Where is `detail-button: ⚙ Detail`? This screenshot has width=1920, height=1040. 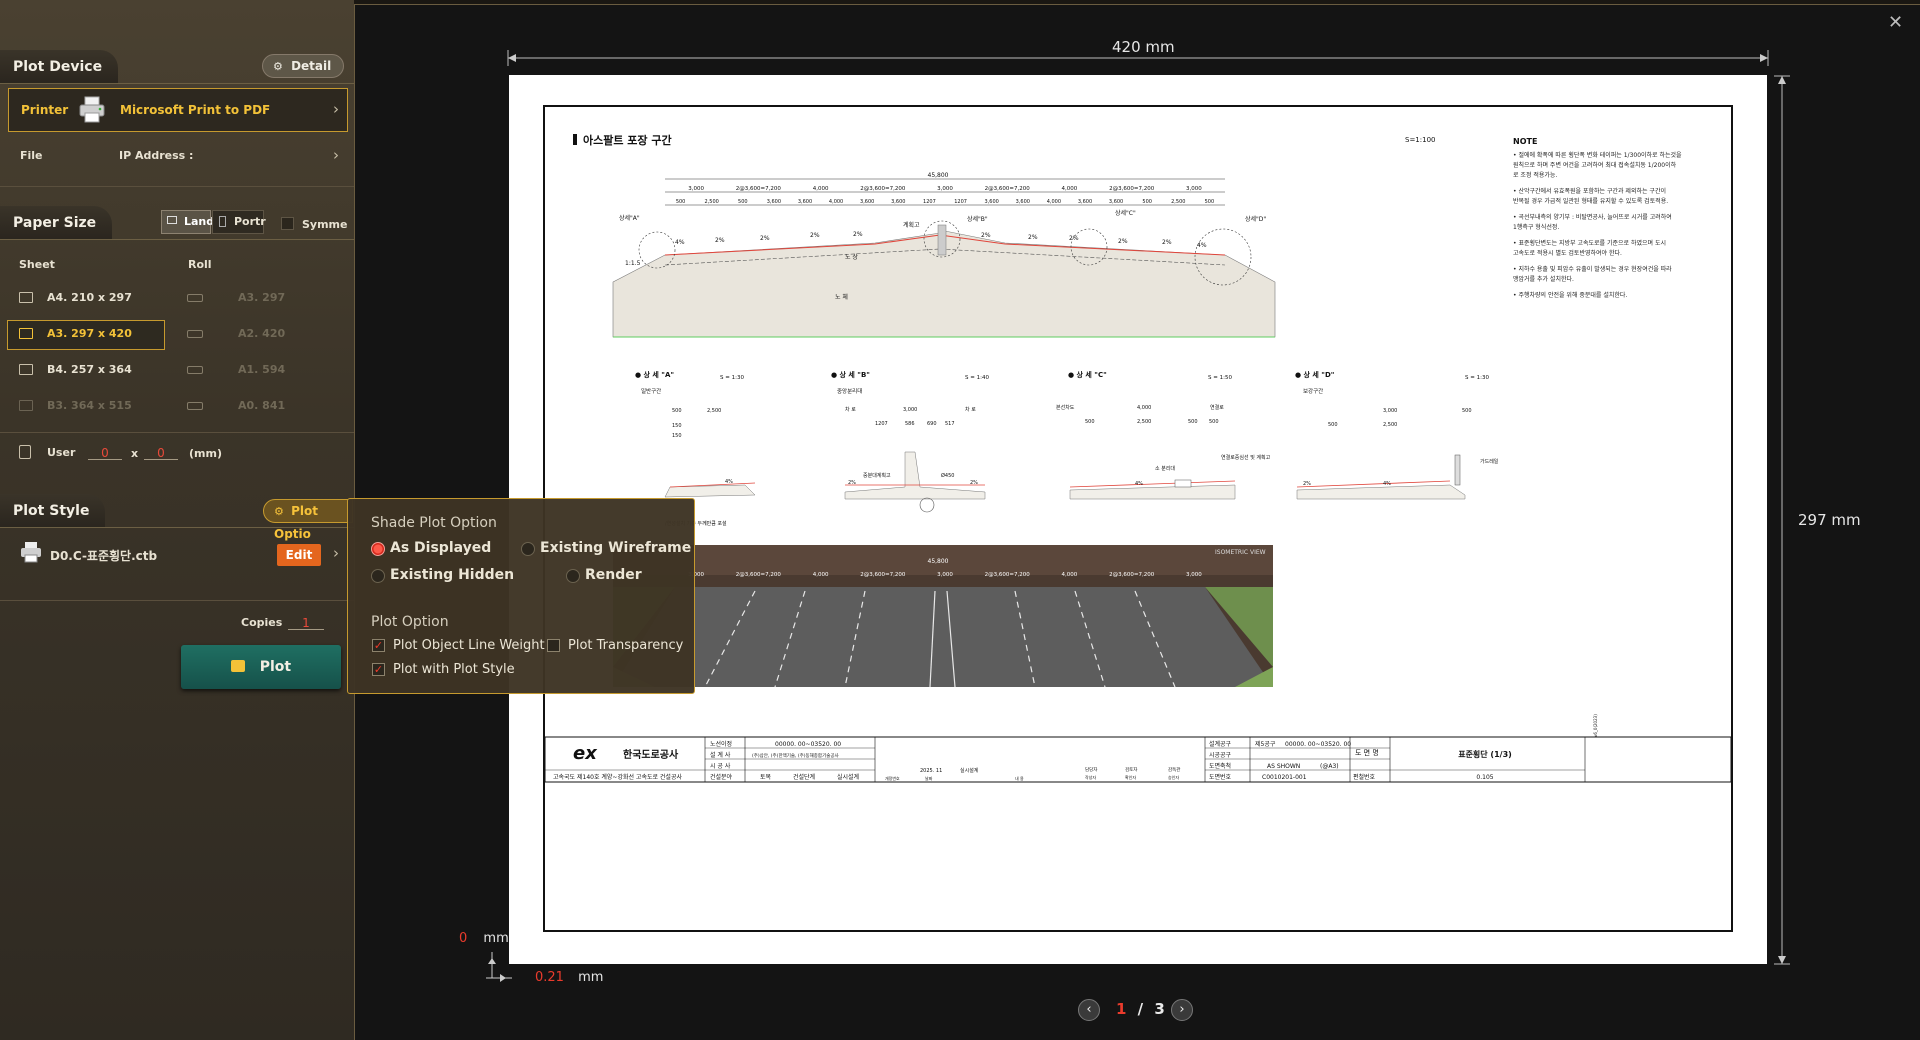
detail-button: ⚙ Detail is located at coordinates (303, 66).